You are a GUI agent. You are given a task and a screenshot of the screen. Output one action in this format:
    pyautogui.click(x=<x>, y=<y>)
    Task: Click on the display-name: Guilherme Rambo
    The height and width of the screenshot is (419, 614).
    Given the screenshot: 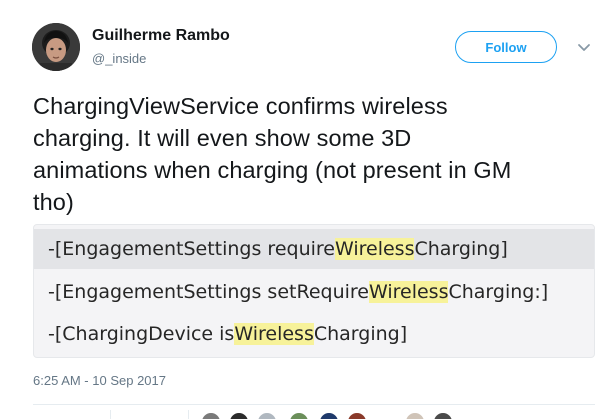 What is the action you would take?
    pyautogui.click(x=161, y=36)
    